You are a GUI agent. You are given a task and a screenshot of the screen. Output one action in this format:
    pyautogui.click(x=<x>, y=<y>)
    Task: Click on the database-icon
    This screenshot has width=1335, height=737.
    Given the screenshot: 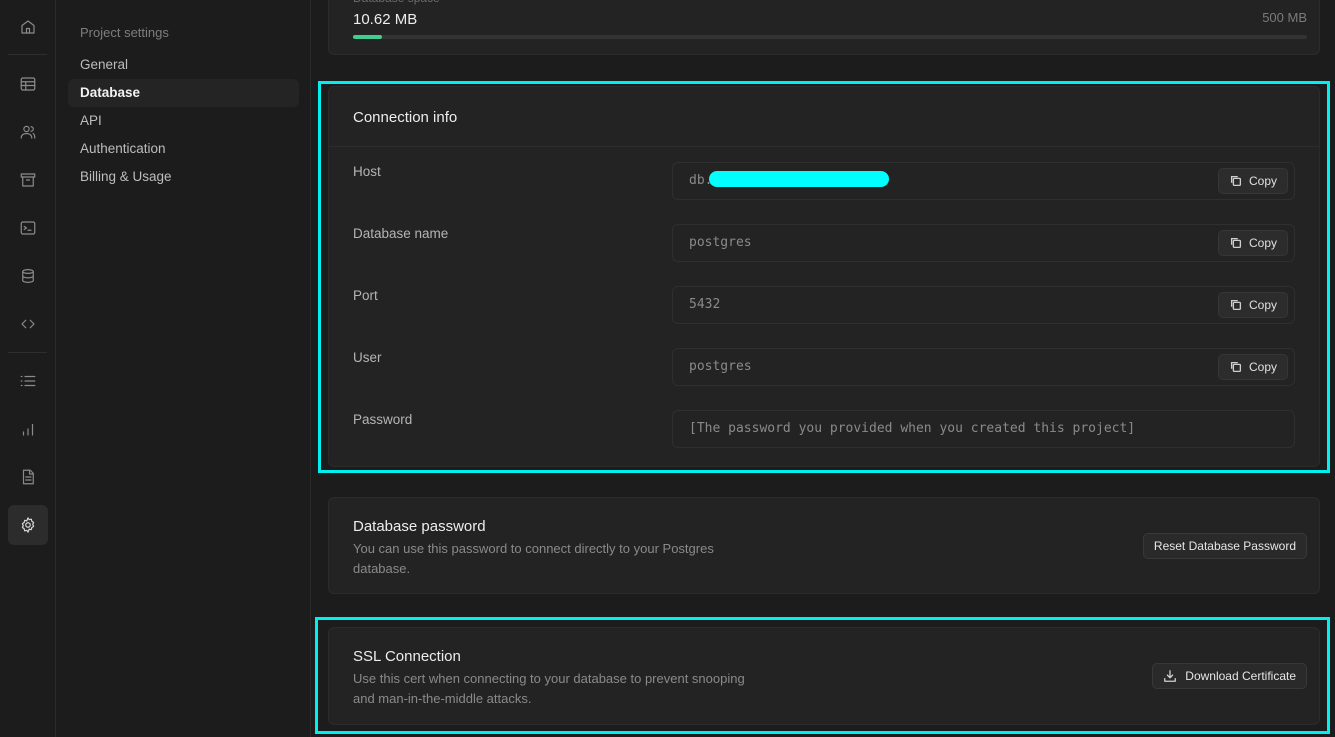 What is the action you would take?
    pyautogui.click(x=28, y=276)
    